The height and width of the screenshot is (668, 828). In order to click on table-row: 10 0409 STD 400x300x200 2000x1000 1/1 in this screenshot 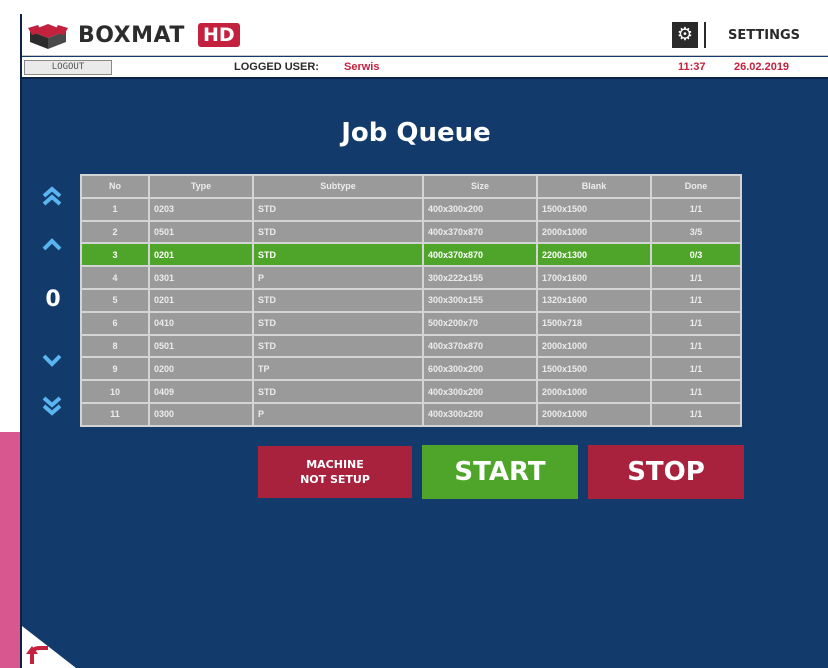, I will do `click(411, 391)`.